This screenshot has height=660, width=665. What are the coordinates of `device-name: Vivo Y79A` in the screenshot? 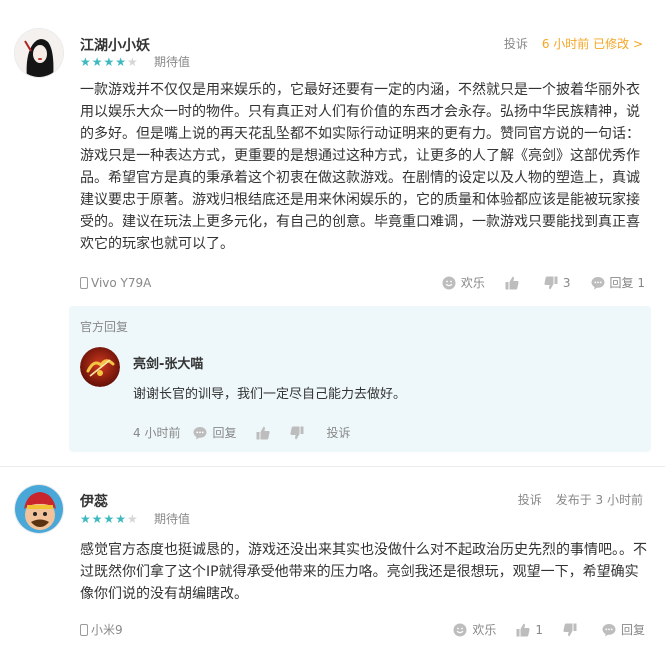 It's located at (121, 283).